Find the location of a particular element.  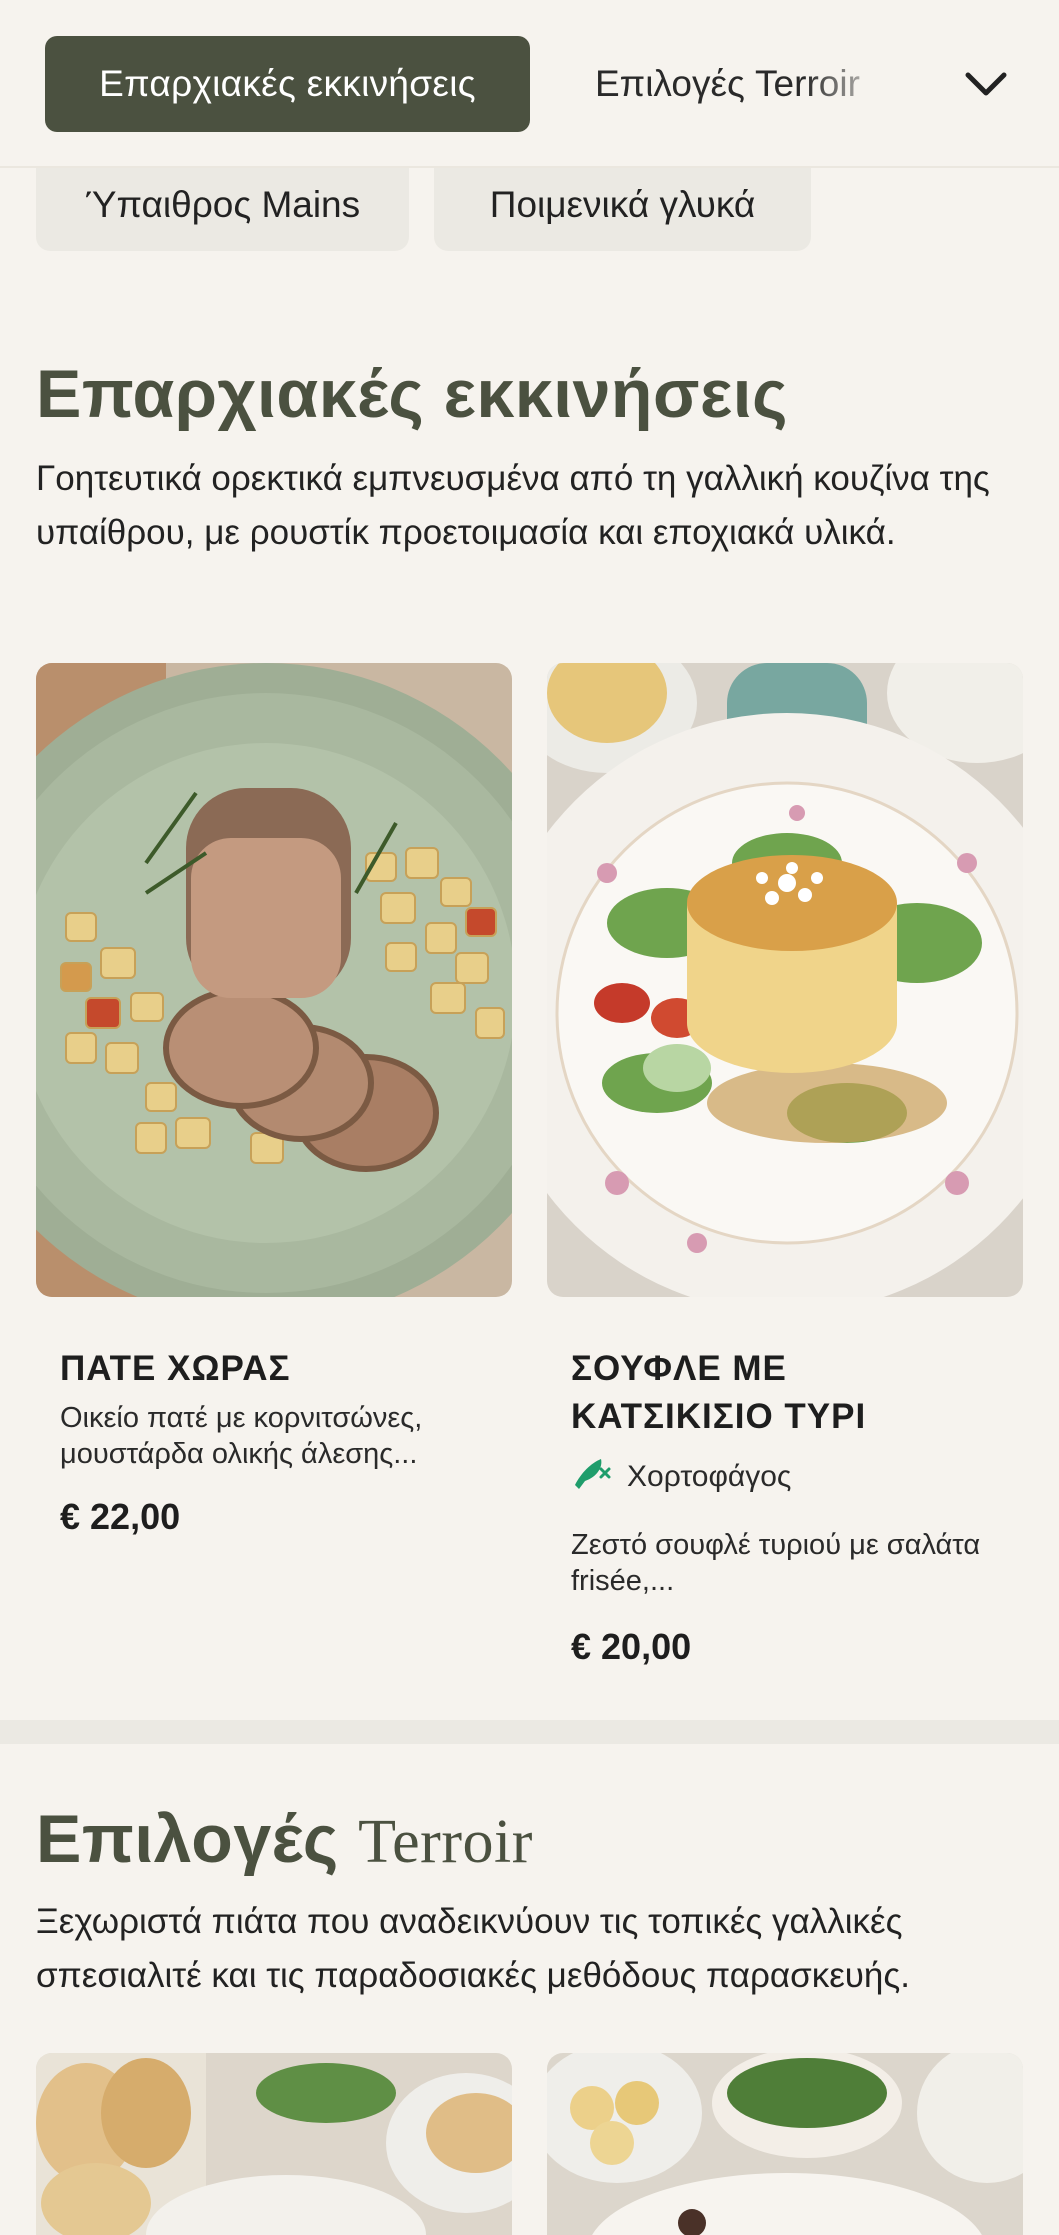

pate-image is located at coordinates (274, 980).